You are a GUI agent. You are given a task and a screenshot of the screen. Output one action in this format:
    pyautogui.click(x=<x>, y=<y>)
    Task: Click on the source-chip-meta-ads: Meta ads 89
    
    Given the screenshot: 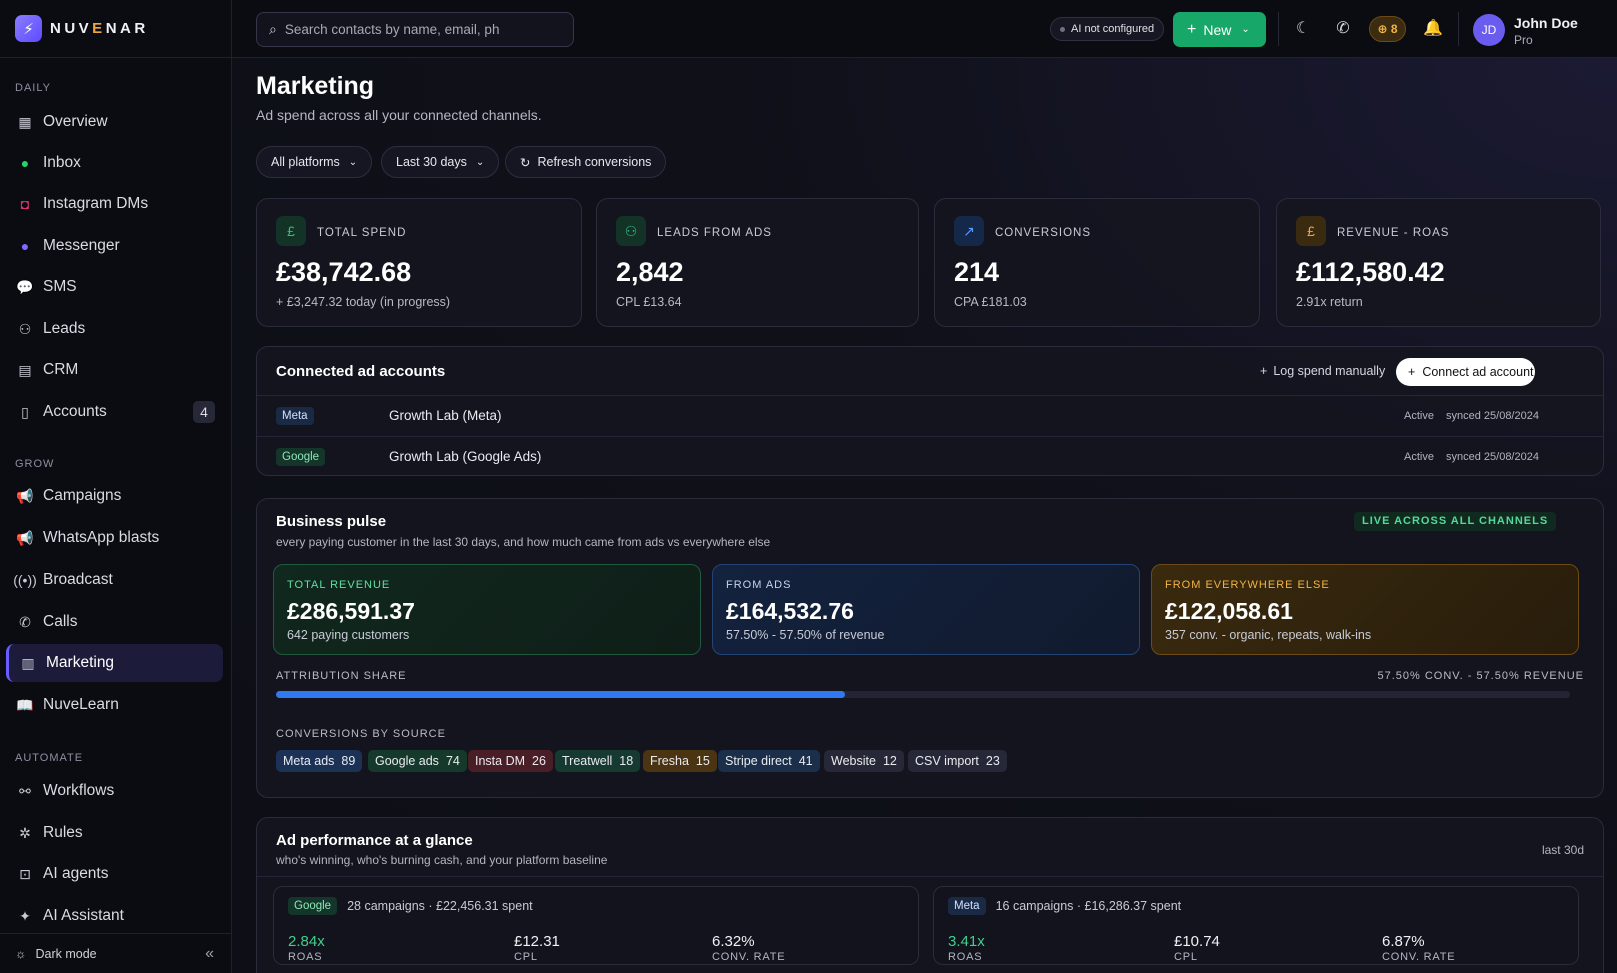 What is the action you would take?
    pyautogui.click(x=319, y=761)
    